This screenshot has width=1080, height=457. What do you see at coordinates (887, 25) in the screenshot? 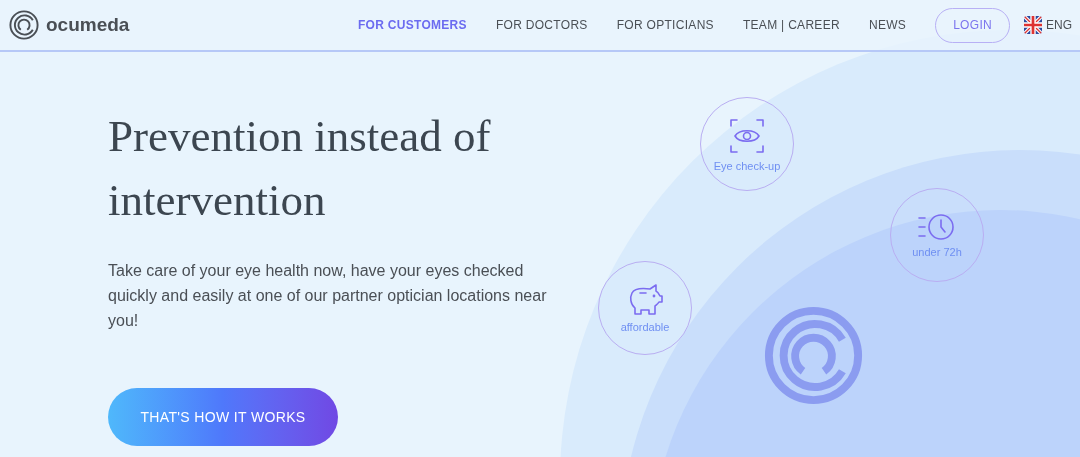
I see `nav-link: NEWS` at bounding box center [887, 25].